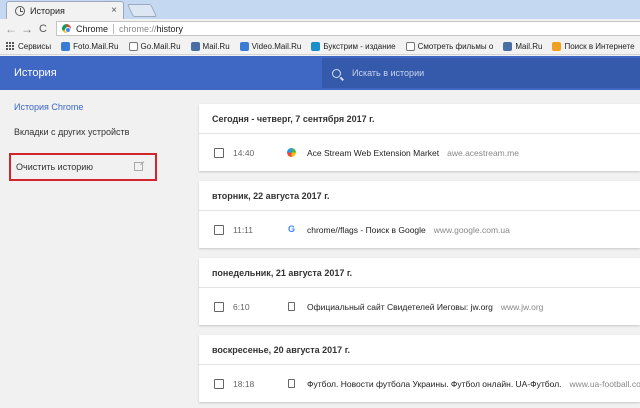 The width and height of the screenshot is (640, 408). What do you see at coordinates (35, 73) in the screenshot?
I see `page-title: История` at bounding box center [35, 73].